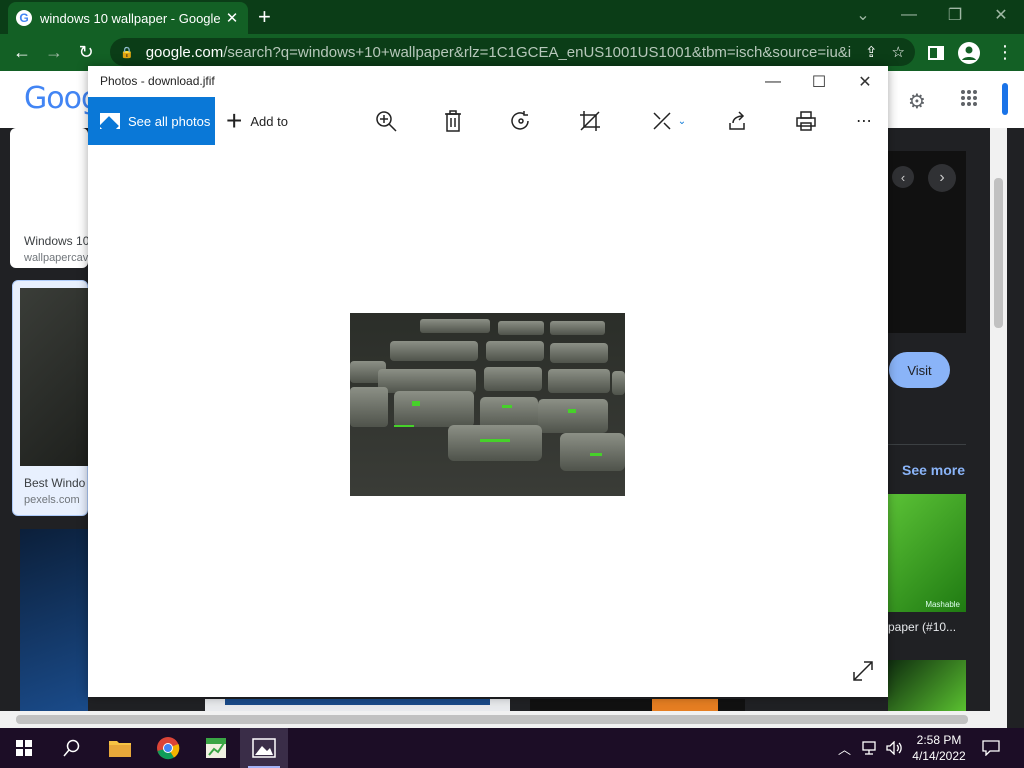 The height and width of the screenshot is (768, 1024). What do you see at coordinates (386, 121) in the screenshot?
I see `zoom-in-icon` at bounding box center [386, 121].